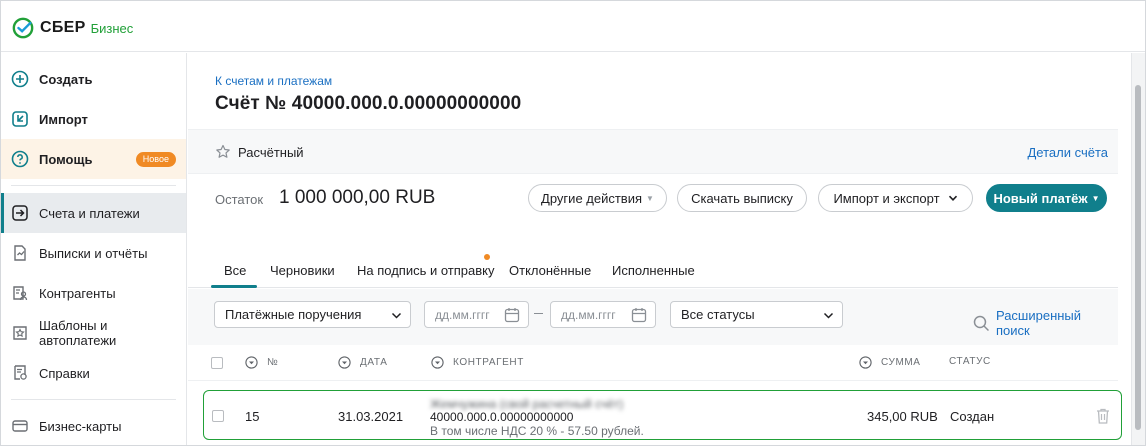  What do you see at coordinates (1038, 323) in the screenshot?
I see `advanced-search-label: Расширенный поиск` at bounding box center [1038, 323].